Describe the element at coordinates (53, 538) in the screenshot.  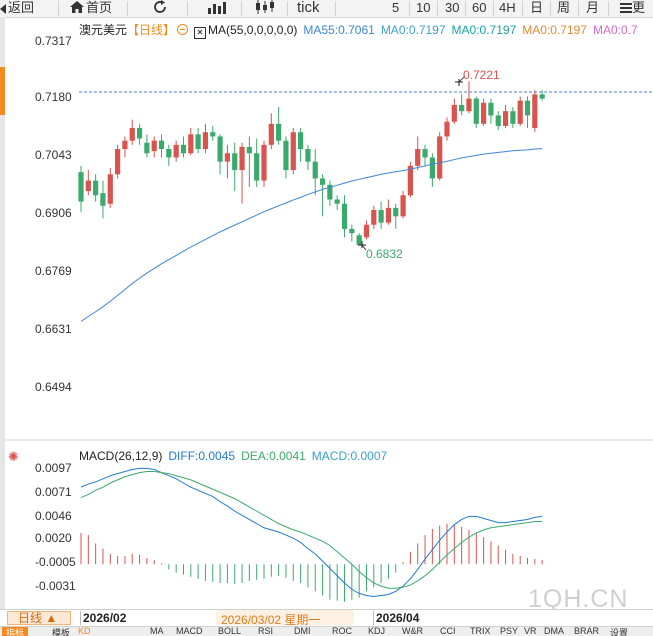
I see `macd-tick-label: 0.0020` at that location.